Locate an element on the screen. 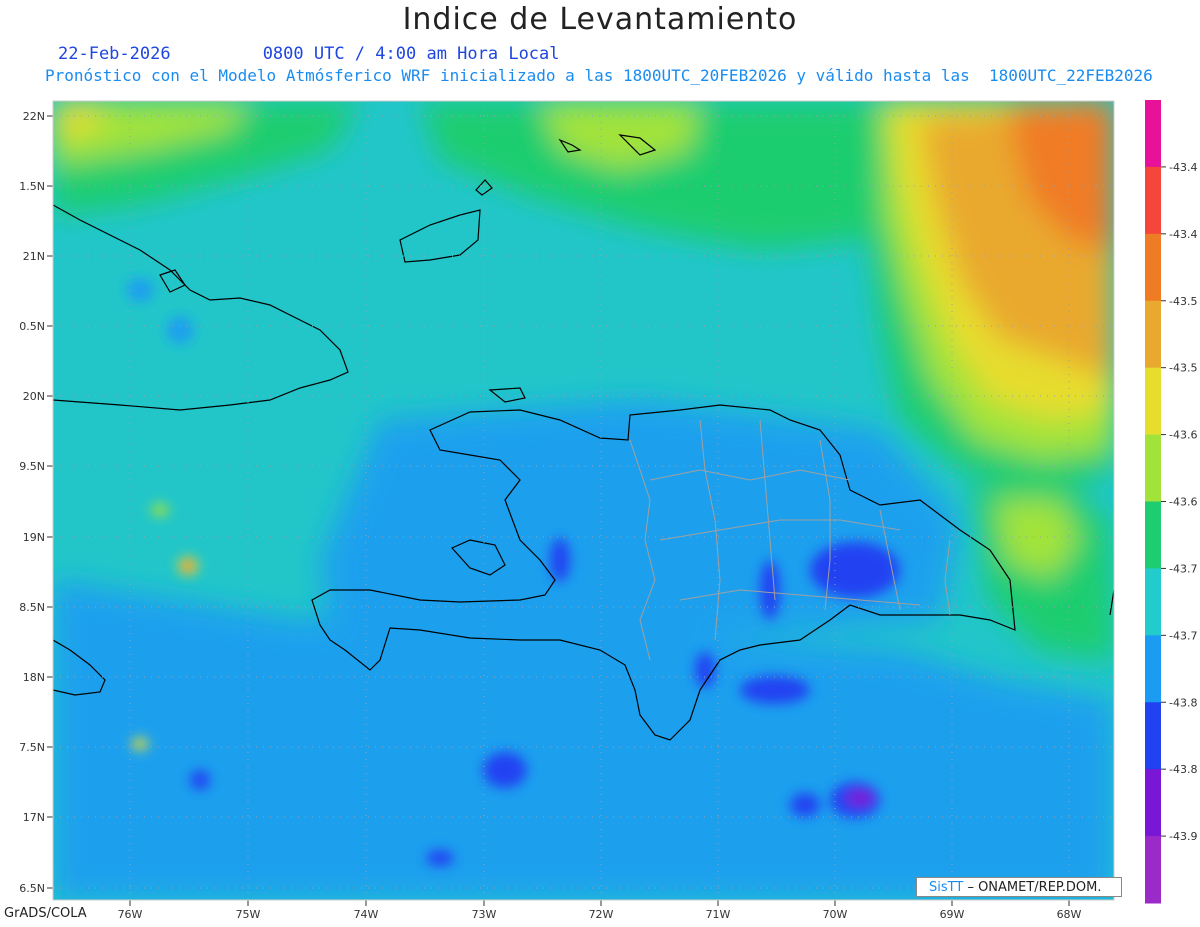 Image resolution: width=1200 pixels, height=927 pixels. map-title: Indice de Levantamiento is located at coordinates (600, 19).